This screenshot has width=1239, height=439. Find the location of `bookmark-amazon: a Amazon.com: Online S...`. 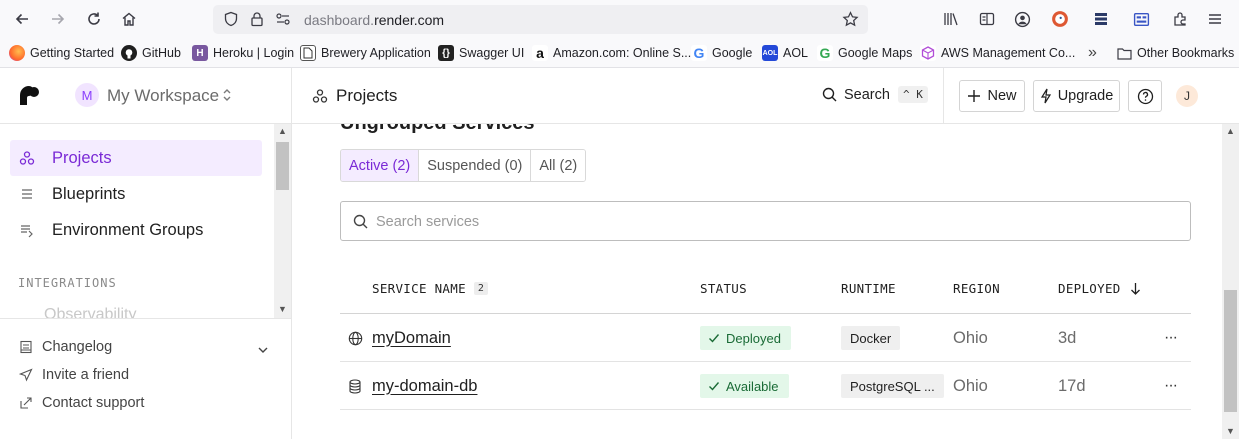

bookmark-amazon: a Amazon.com: Online S... is located at coordinates (611, 53).